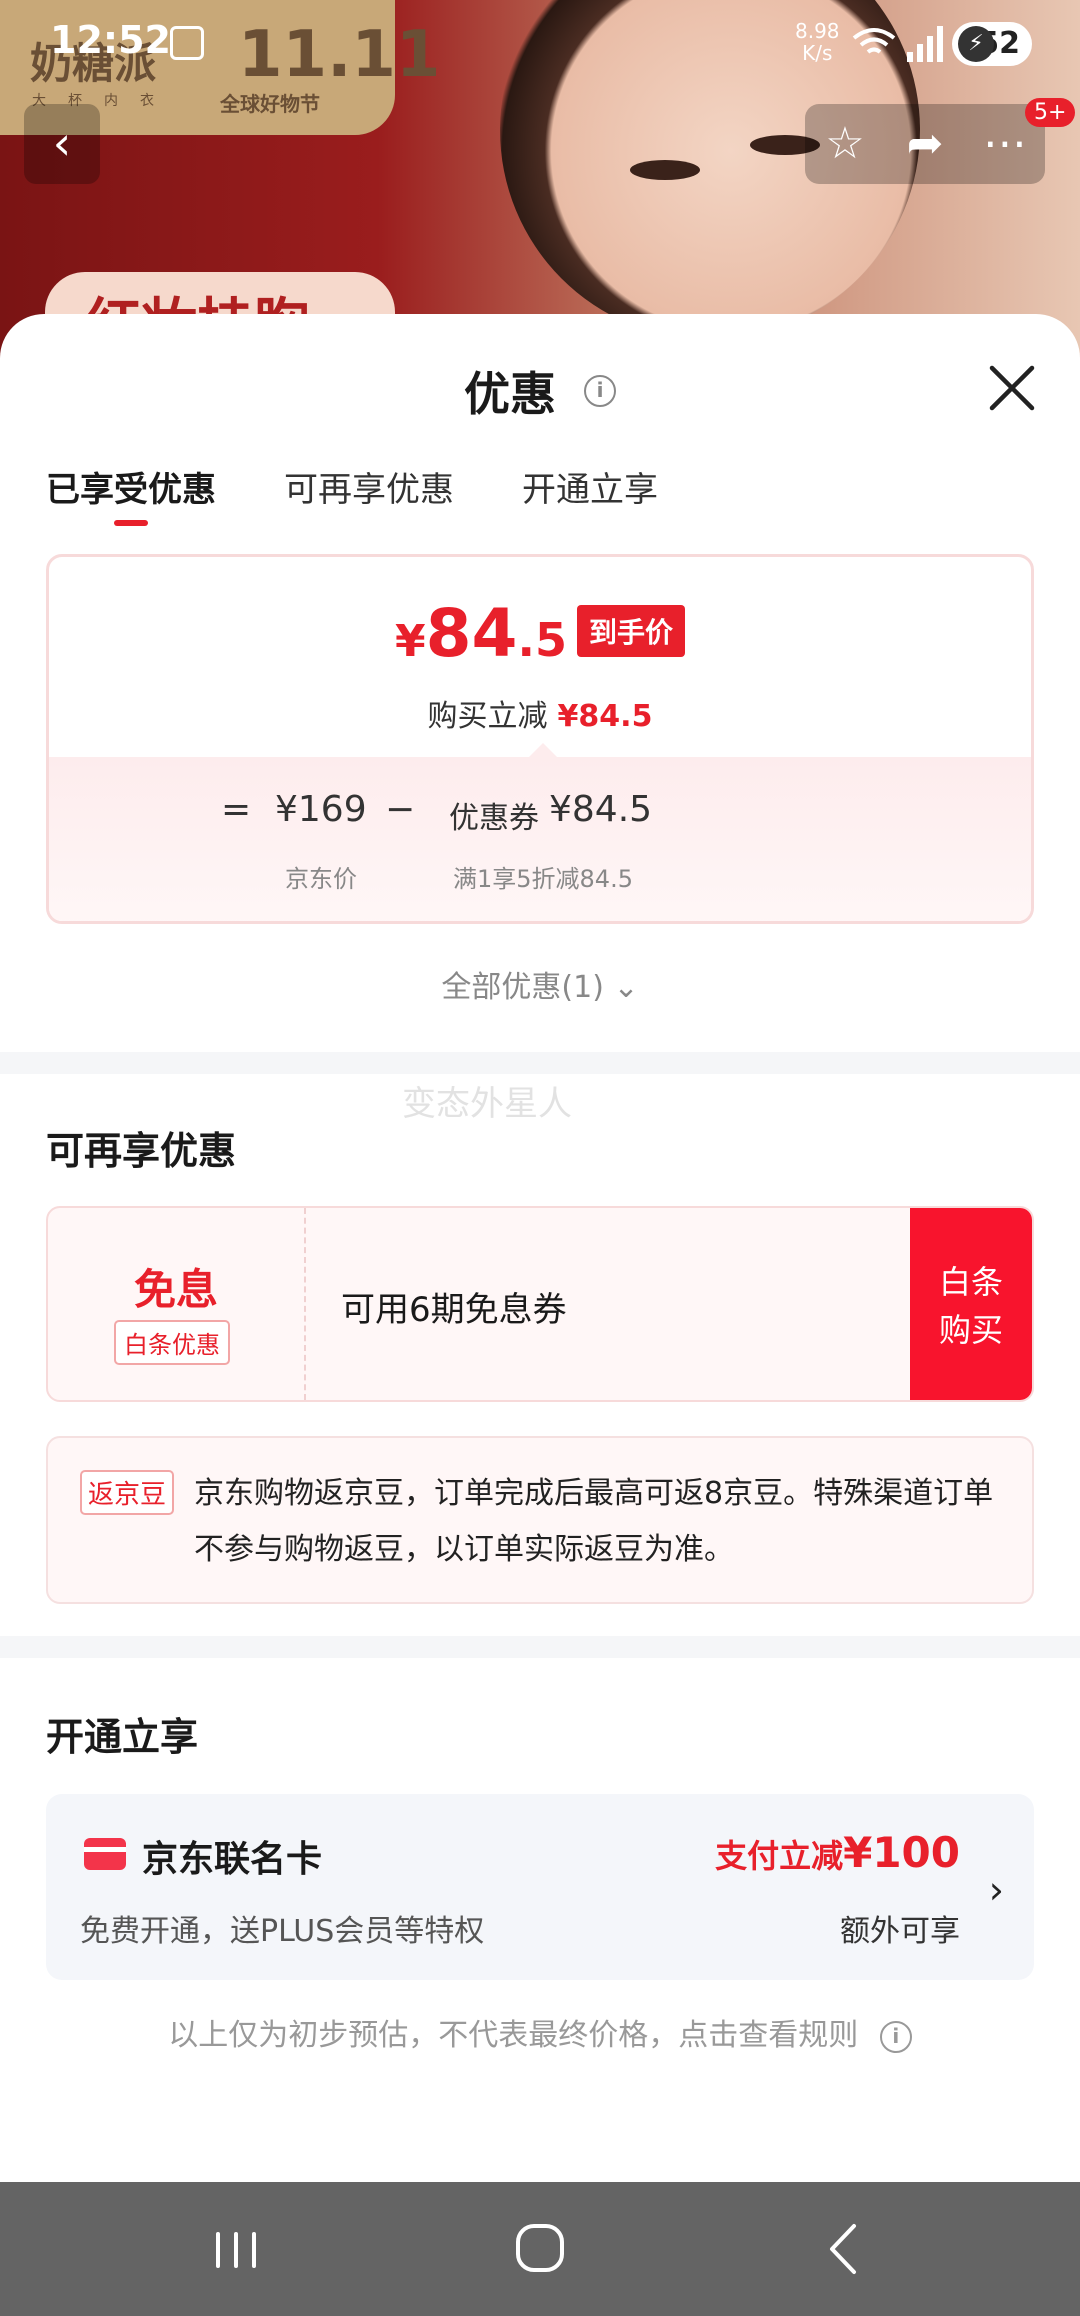 This screenshot has height=2316, width=1080. I want to click on back-icon, so click(843, 2249).